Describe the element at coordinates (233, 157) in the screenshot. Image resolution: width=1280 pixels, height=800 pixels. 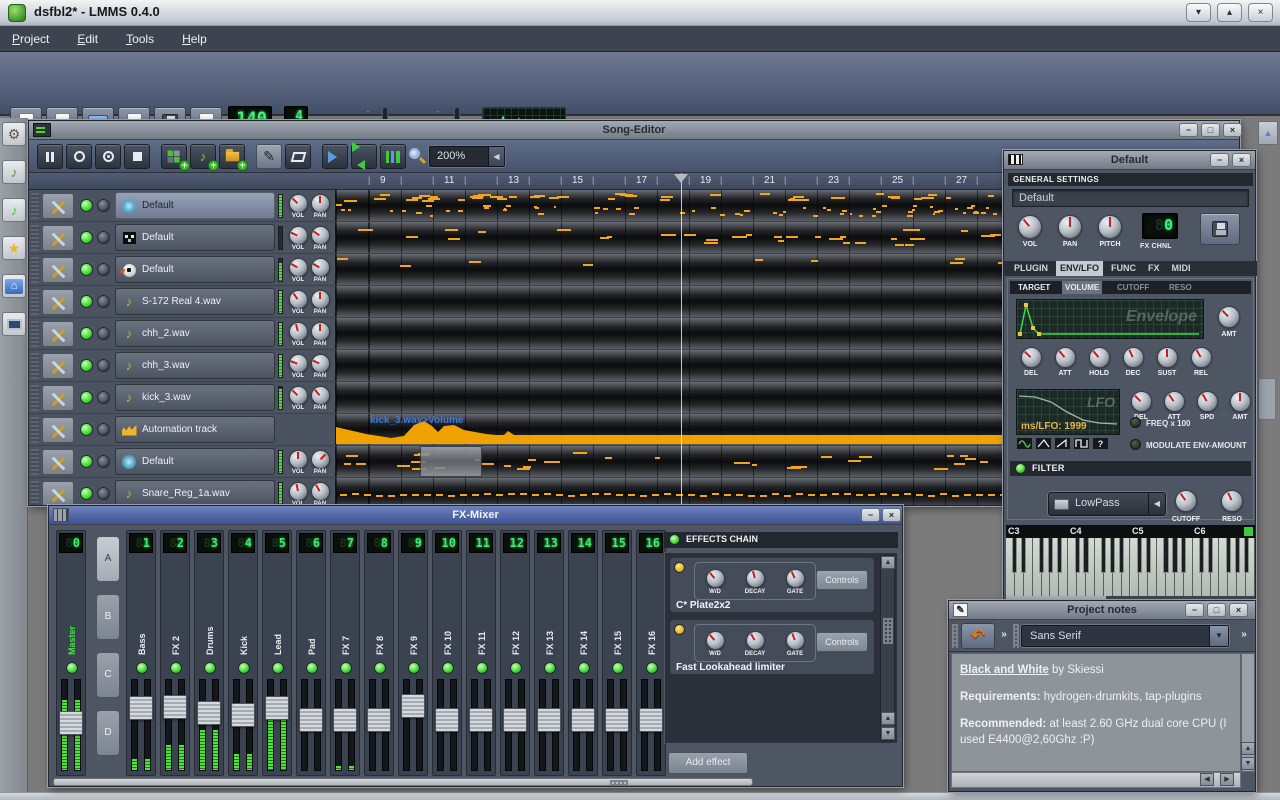
I see `add-automation-track-button: +` at that location.